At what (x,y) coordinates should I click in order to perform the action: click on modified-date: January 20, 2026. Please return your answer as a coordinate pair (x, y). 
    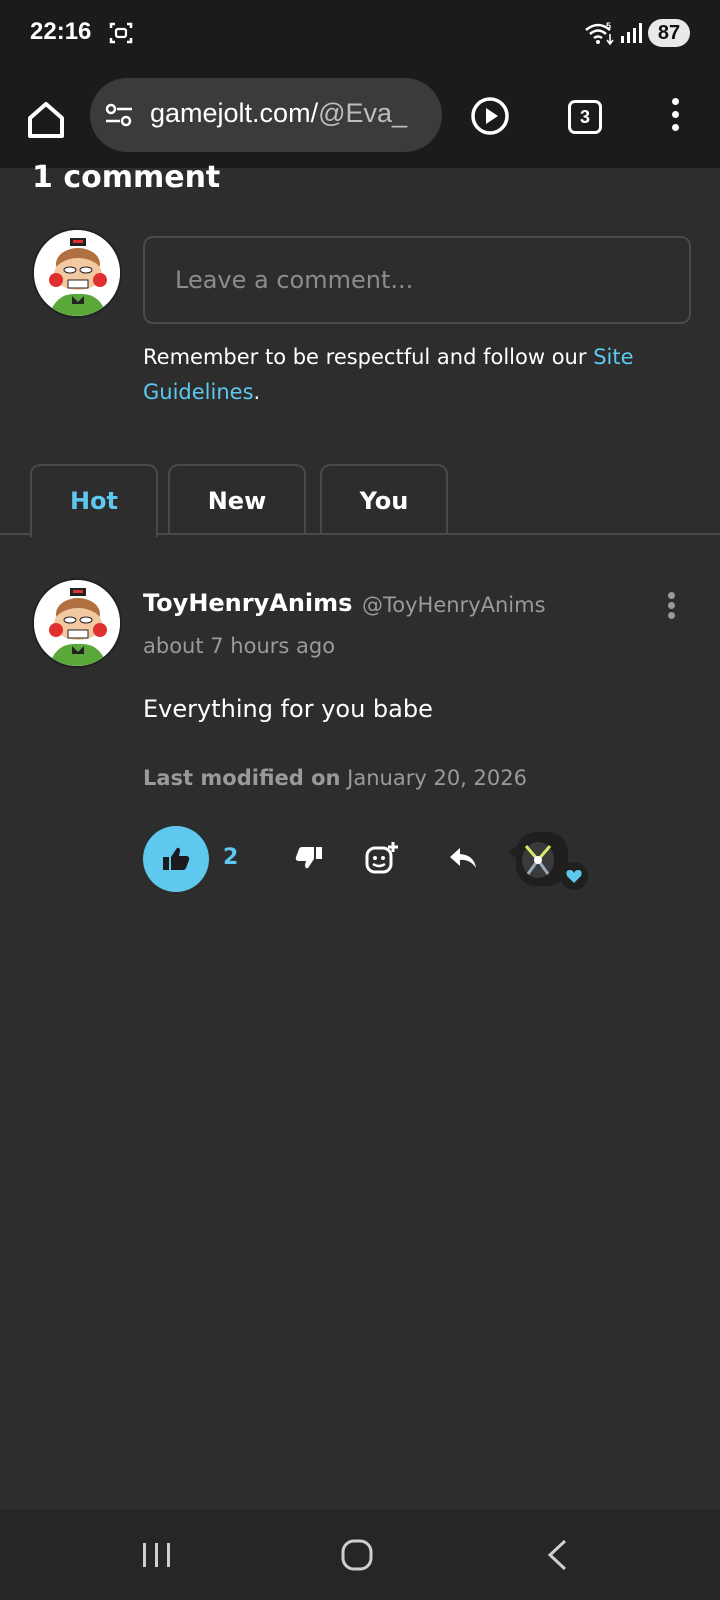
    Looking at the image, I should click on (437, 778).